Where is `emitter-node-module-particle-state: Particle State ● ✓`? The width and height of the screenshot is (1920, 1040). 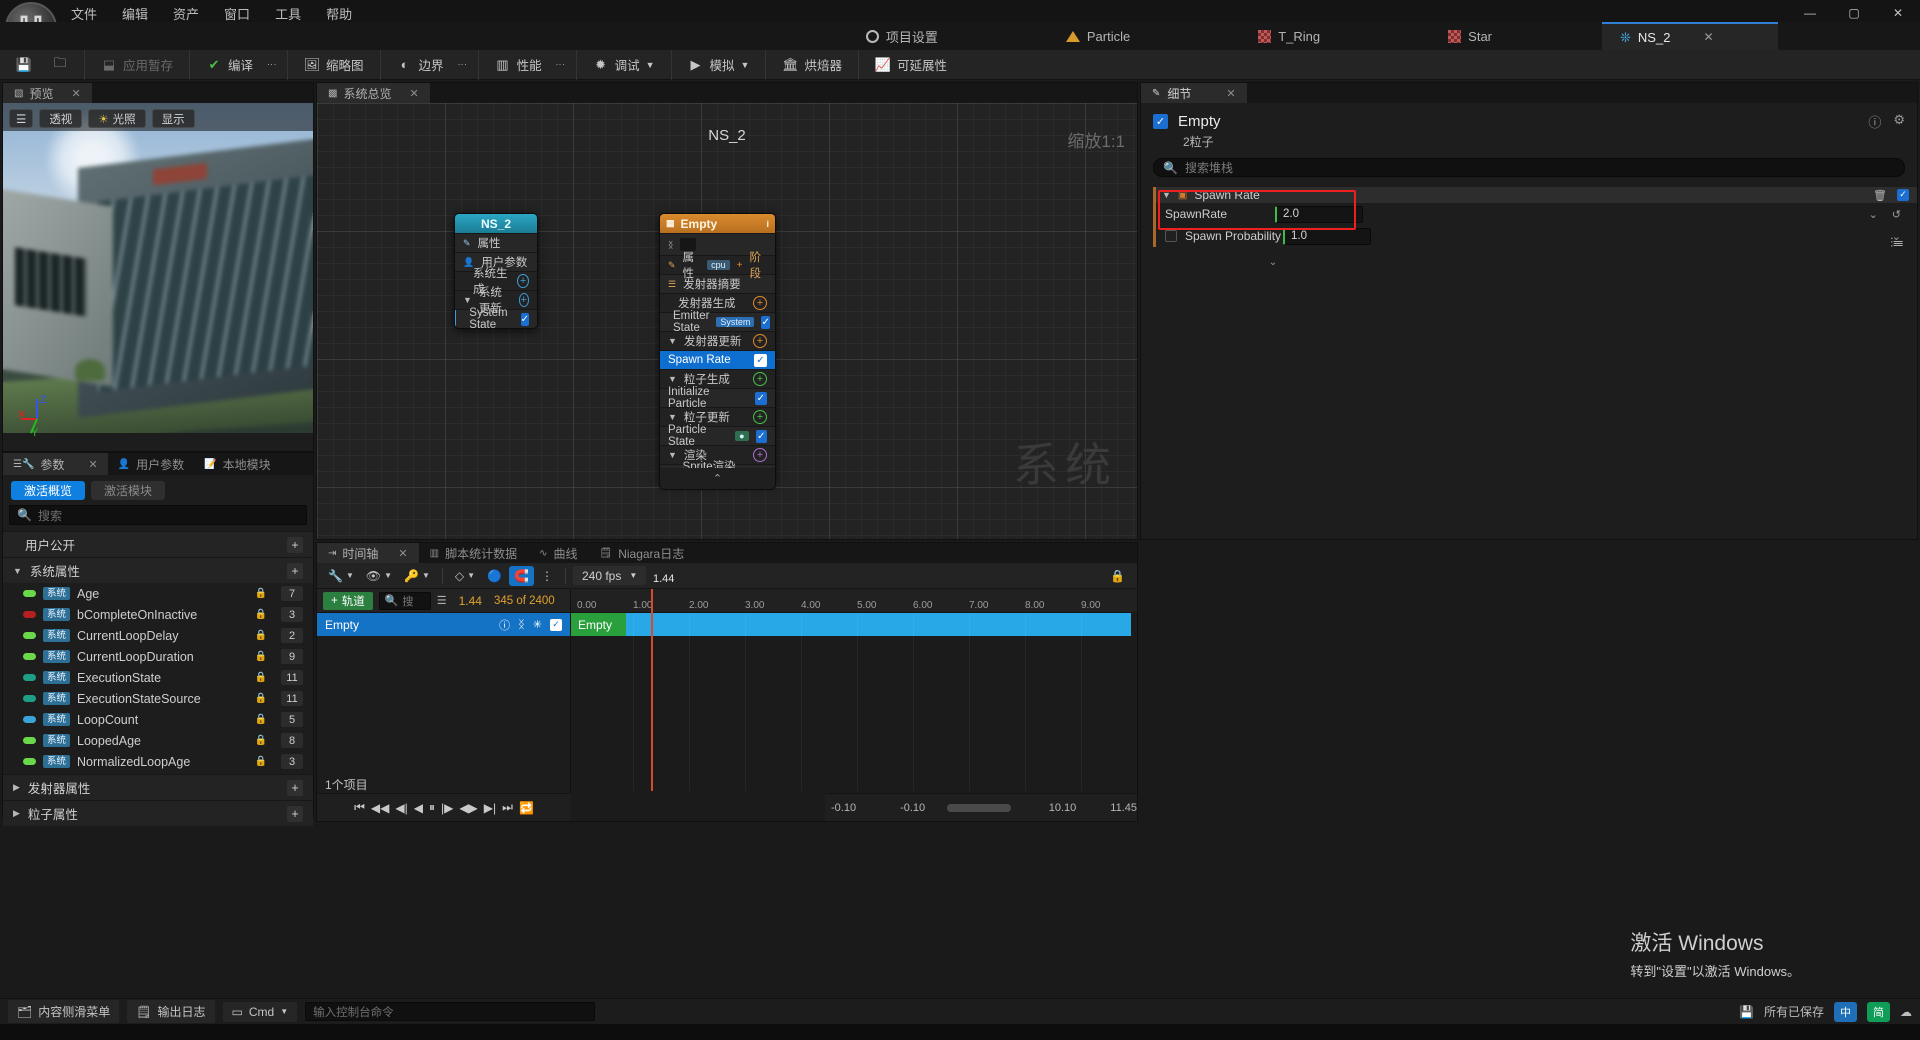
emitter-node-module-particle-state: Particle State ● ✓ is located at coordinates (717, 436).